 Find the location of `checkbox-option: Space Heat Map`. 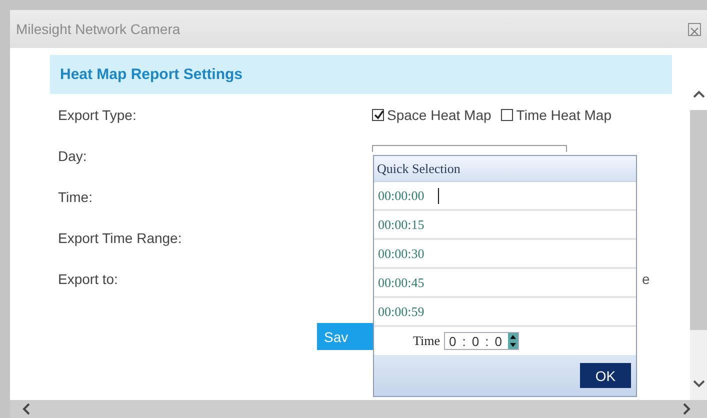

checkbox-option: Space Heat Map is located at coordinates (432, 114).